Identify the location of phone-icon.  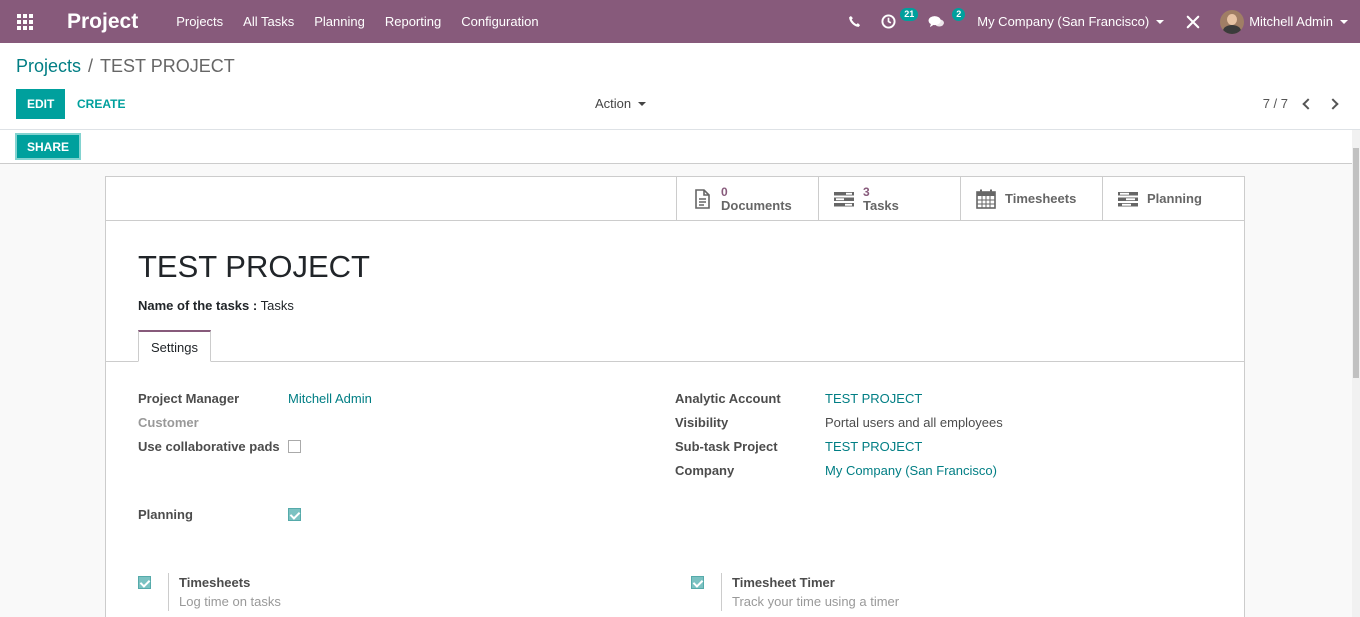
(855, 21).